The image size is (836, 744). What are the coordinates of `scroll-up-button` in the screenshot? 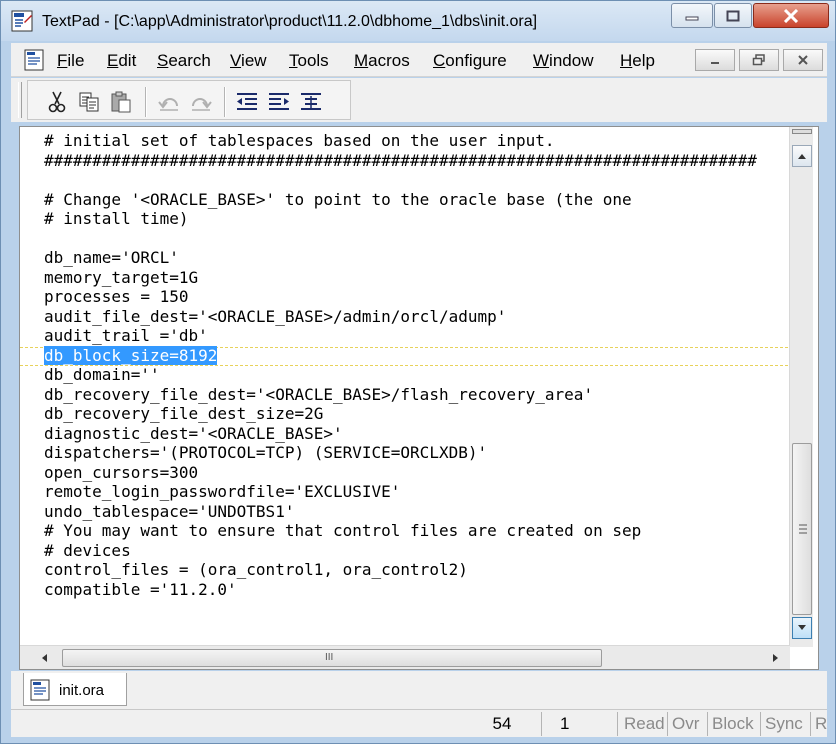 It's located at (802, 156).